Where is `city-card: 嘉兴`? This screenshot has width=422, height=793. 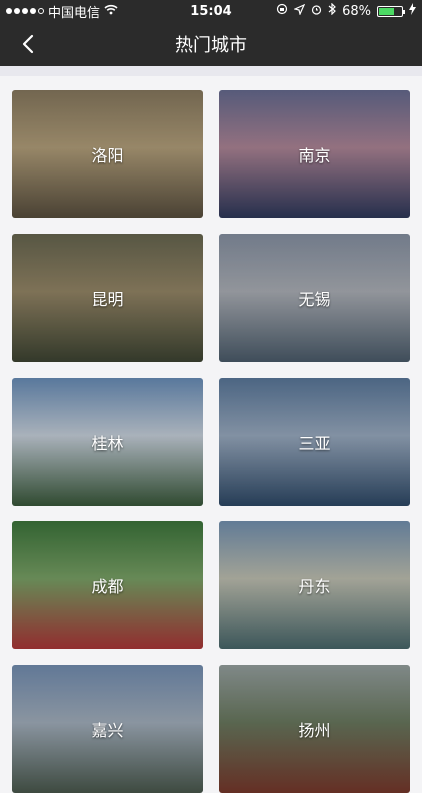 city-card: 嘉兴 is located at coordinates (107, 729).